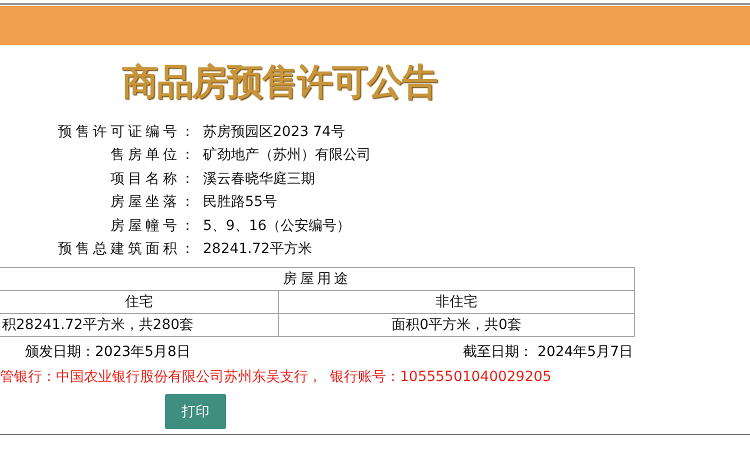  I want to click on field-value: 5、9、16（公安编号）, so click(276, 225).